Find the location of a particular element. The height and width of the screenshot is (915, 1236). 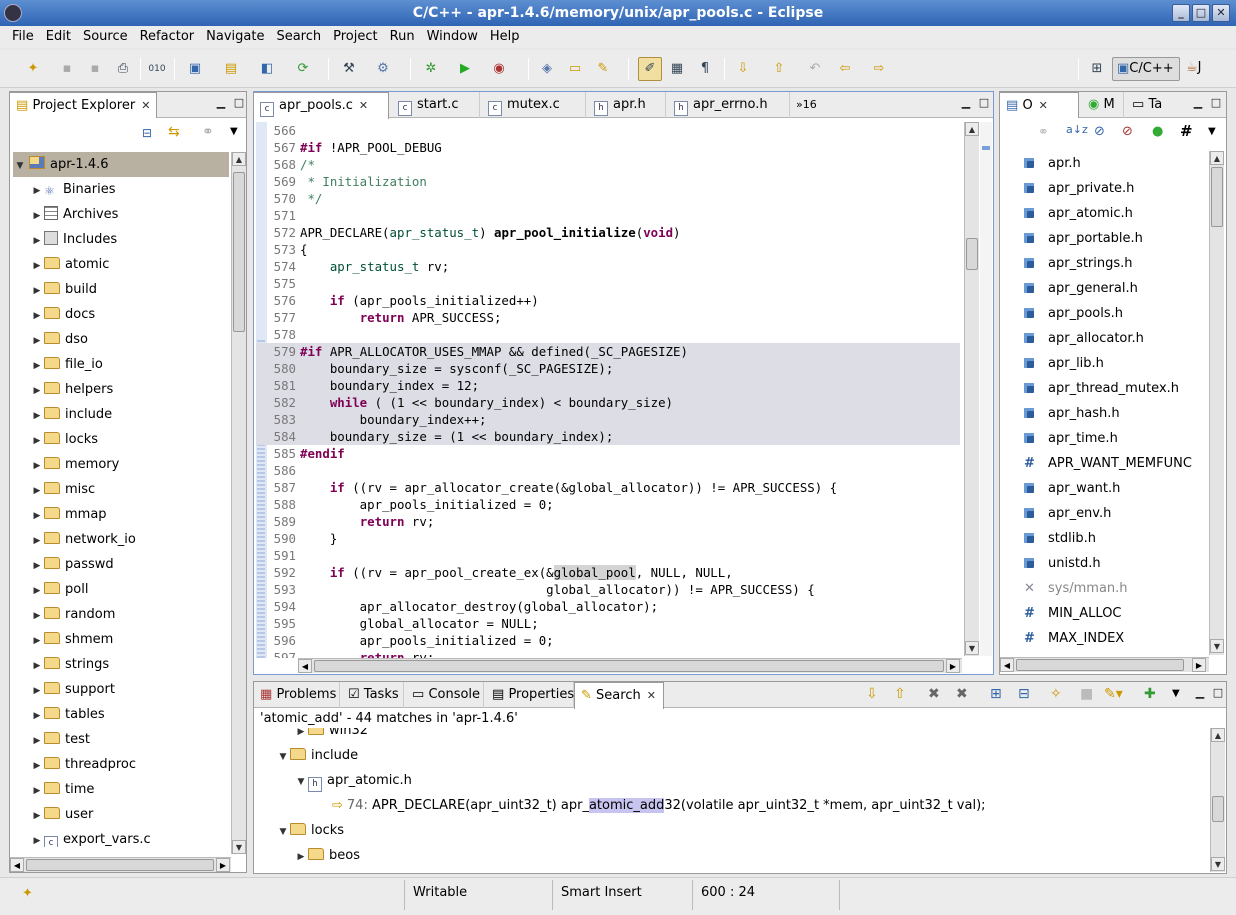

run-icon: ▶ is located at coordinates (465, 69).